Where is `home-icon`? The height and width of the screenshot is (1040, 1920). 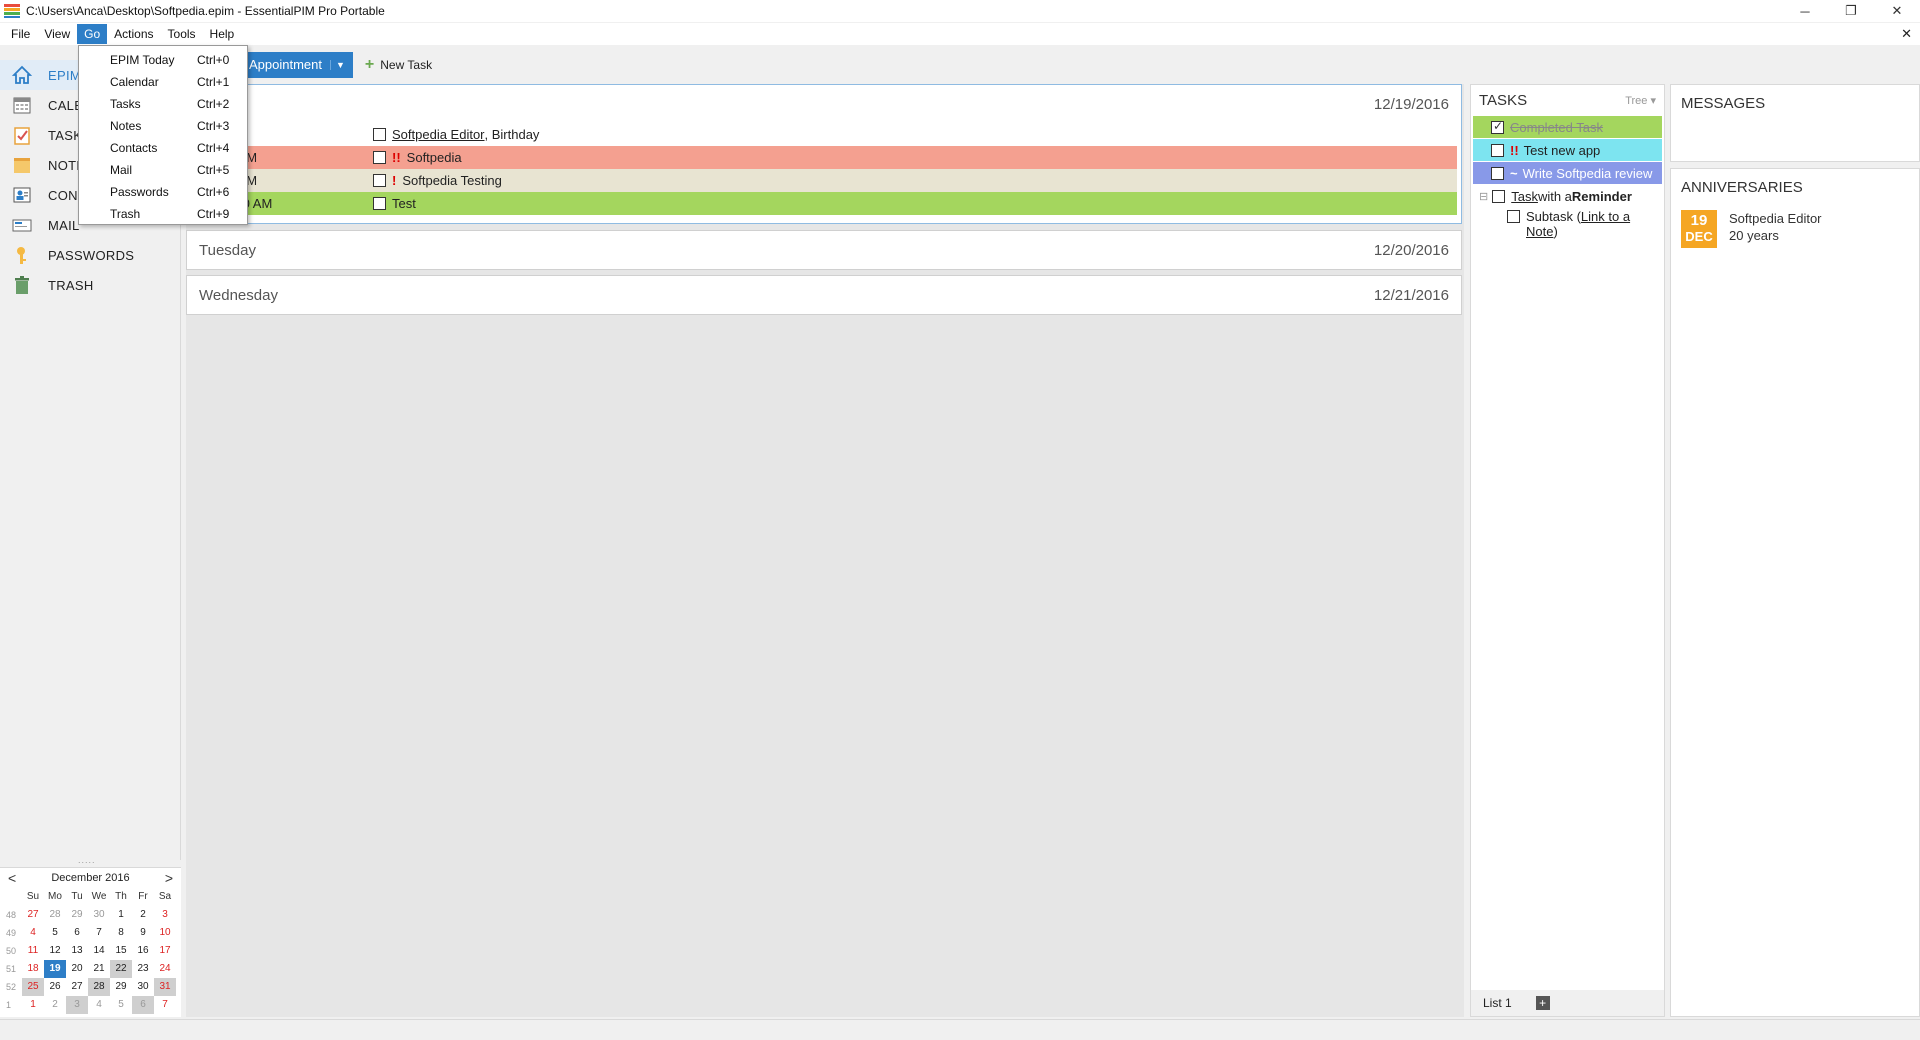
home-icon is located at coordinates (22, 75).